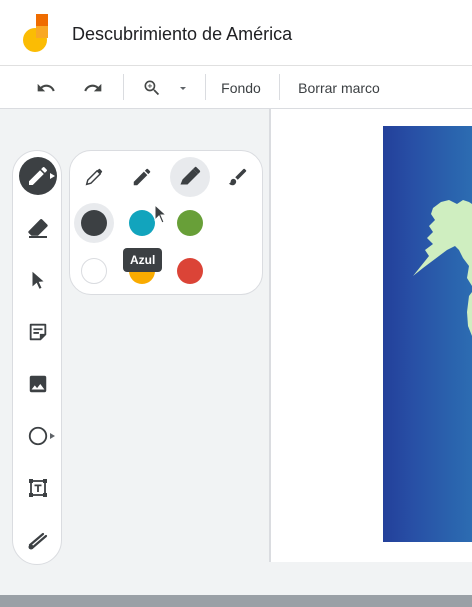 Image resolution: width=472 pixels, height=607 pixels. I want to click on circle-shape-icon, so click(38, 436).